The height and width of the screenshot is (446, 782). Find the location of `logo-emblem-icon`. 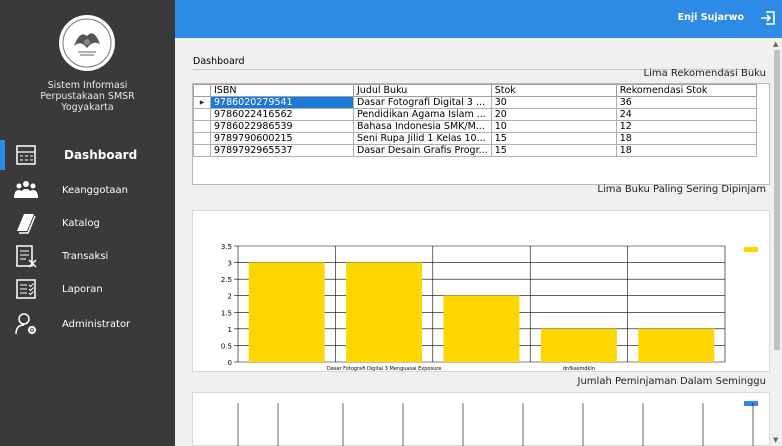

logo-emblem-icon is located at coordinates (87, 43).